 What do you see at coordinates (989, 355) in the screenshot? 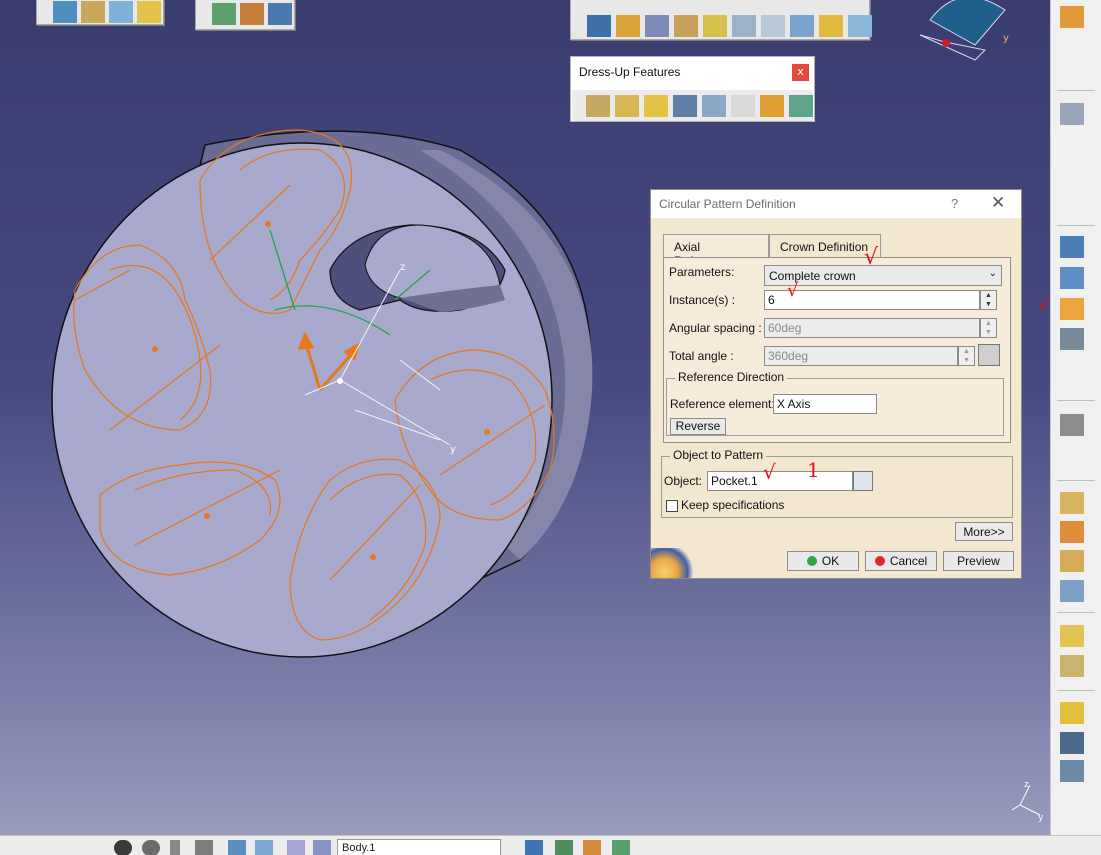
I see `formula-icon` at bounding box center [989, 355].